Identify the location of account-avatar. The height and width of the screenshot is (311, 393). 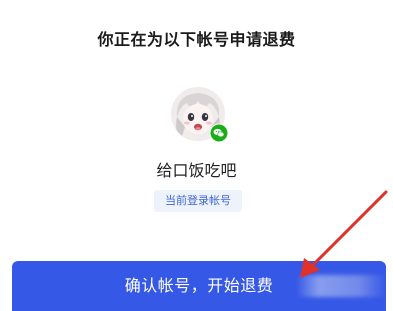
(200, 115).